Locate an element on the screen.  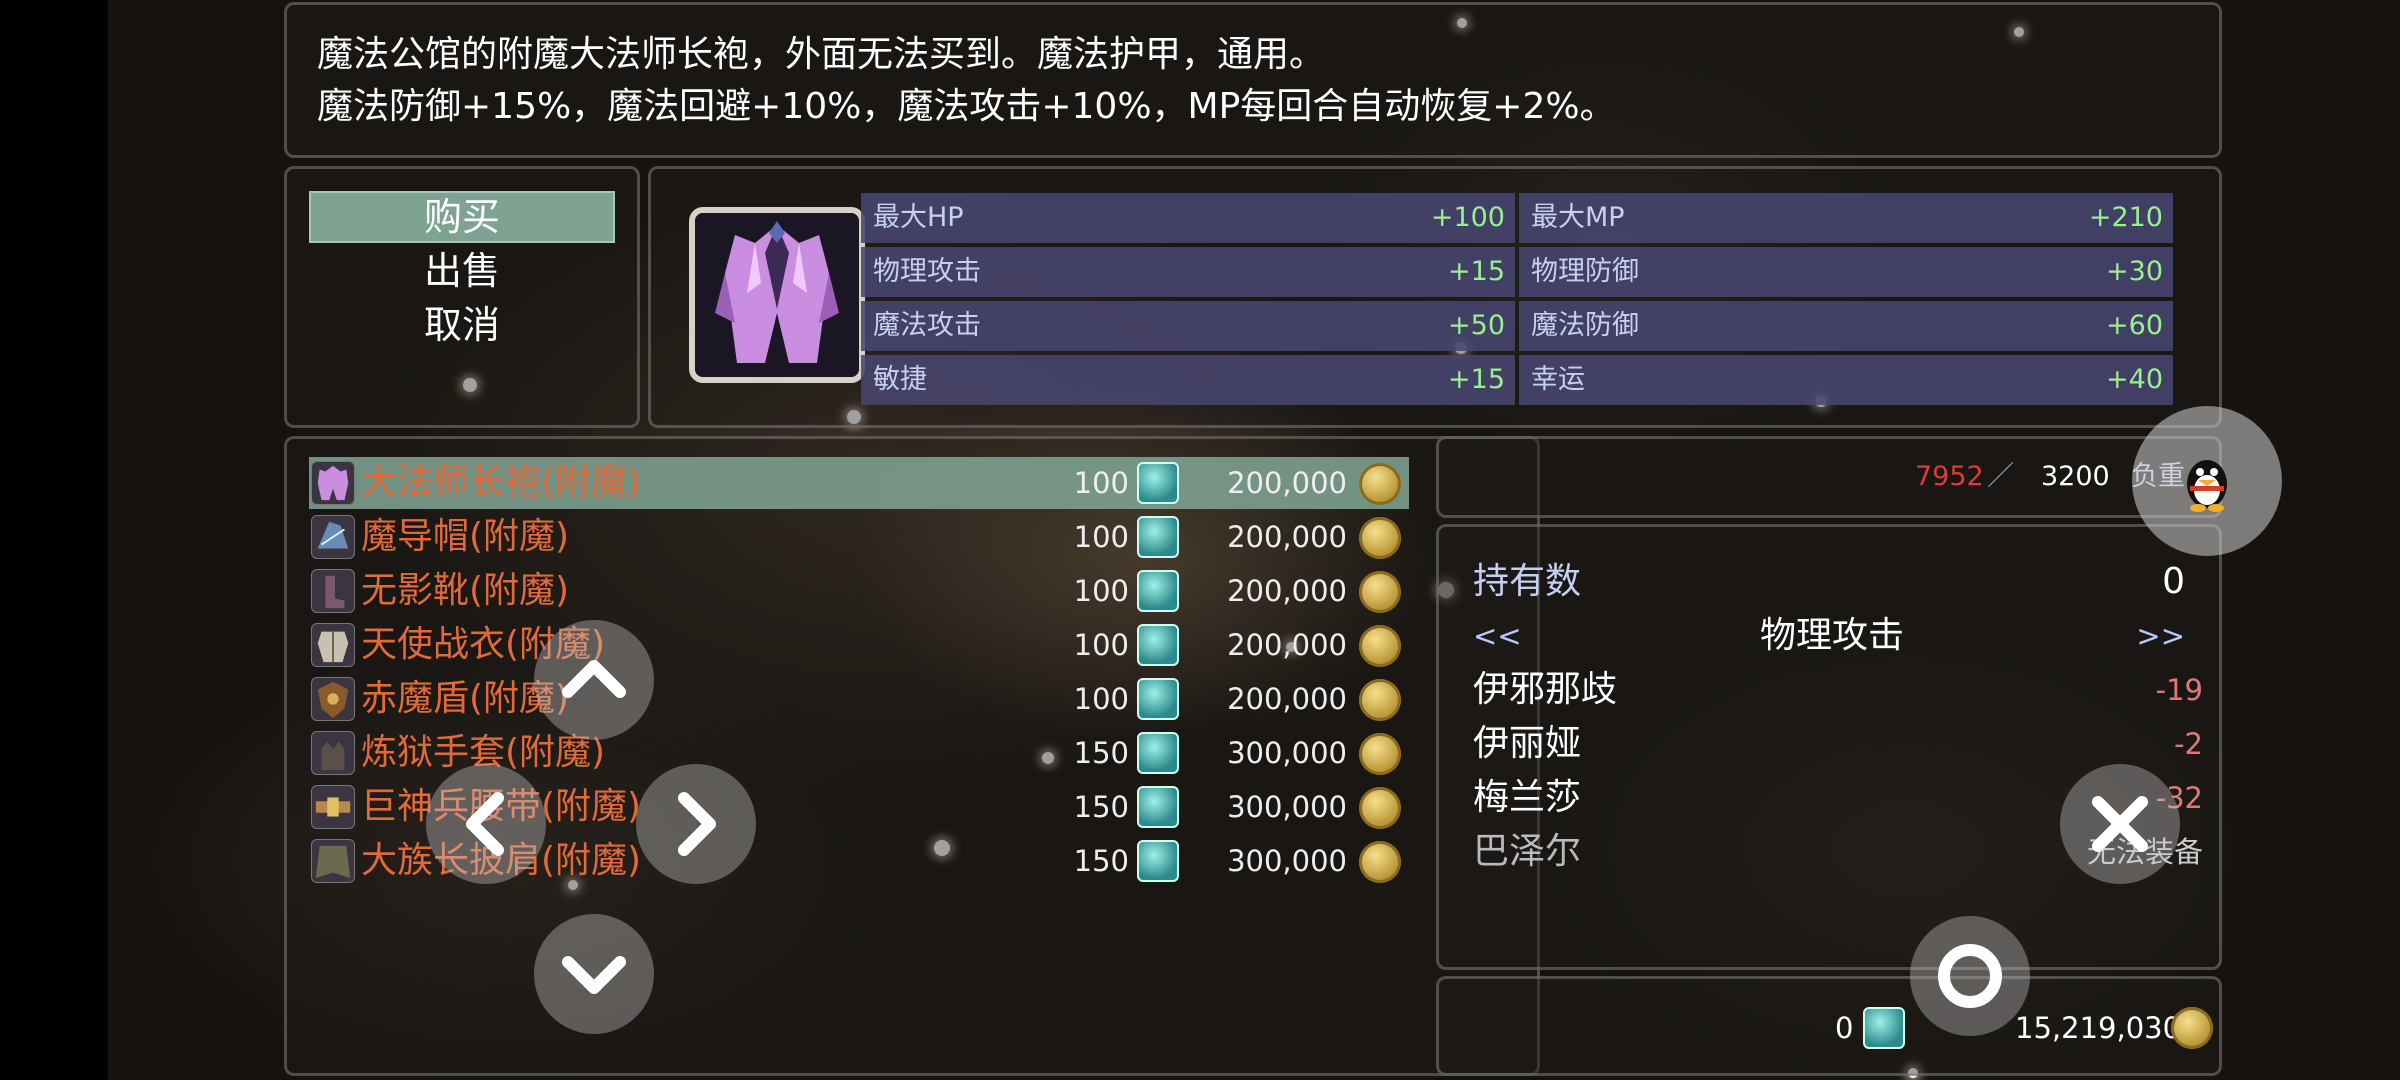
character-diff: -19 is located at coordinates (2179, 690).